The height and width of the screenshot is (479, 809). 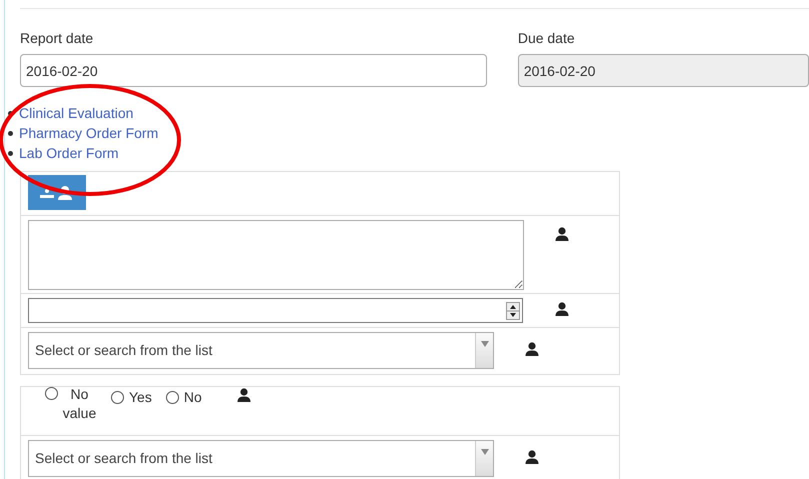 I want to click on form-link: Clinical Evaluation, so click(x=76, y=113).